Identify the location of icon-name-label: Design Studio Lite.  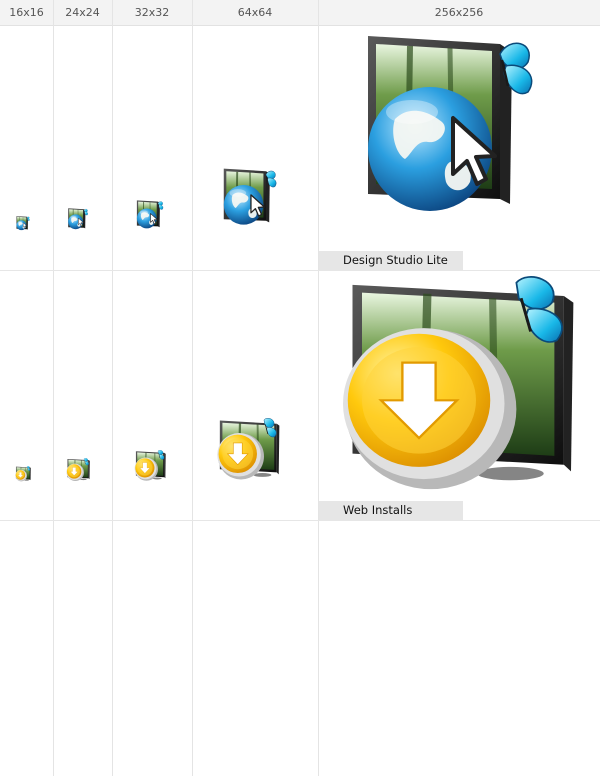
(391, 260).